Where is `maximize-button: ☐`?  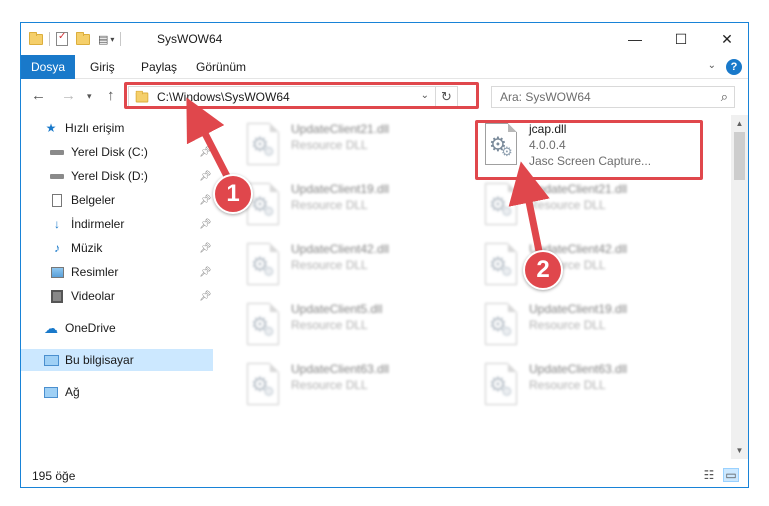
maximize-button: ☐ is located at coordinates (681, 39).